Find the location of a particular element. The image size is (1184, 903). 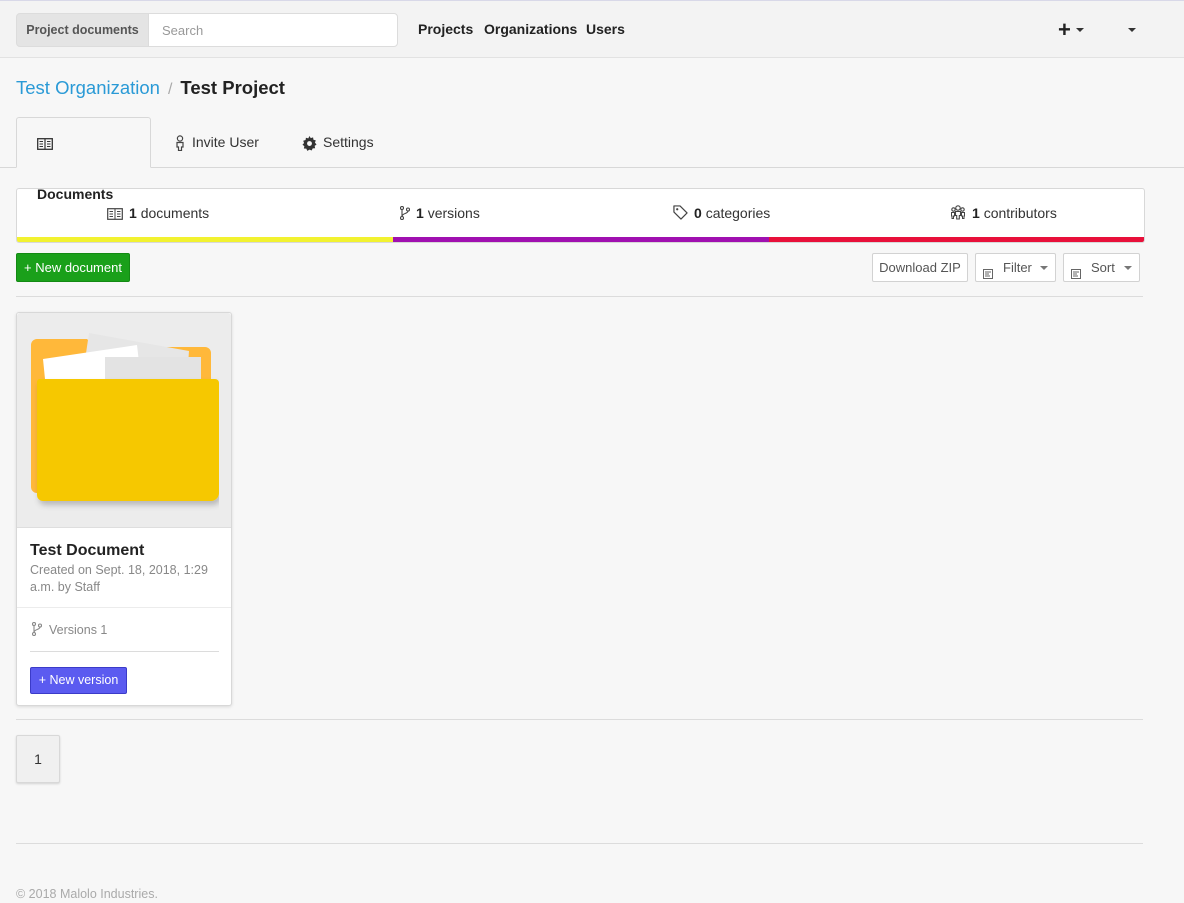

breadcrumb-organization-link: Test Organization is located at coordinates (88, 87).